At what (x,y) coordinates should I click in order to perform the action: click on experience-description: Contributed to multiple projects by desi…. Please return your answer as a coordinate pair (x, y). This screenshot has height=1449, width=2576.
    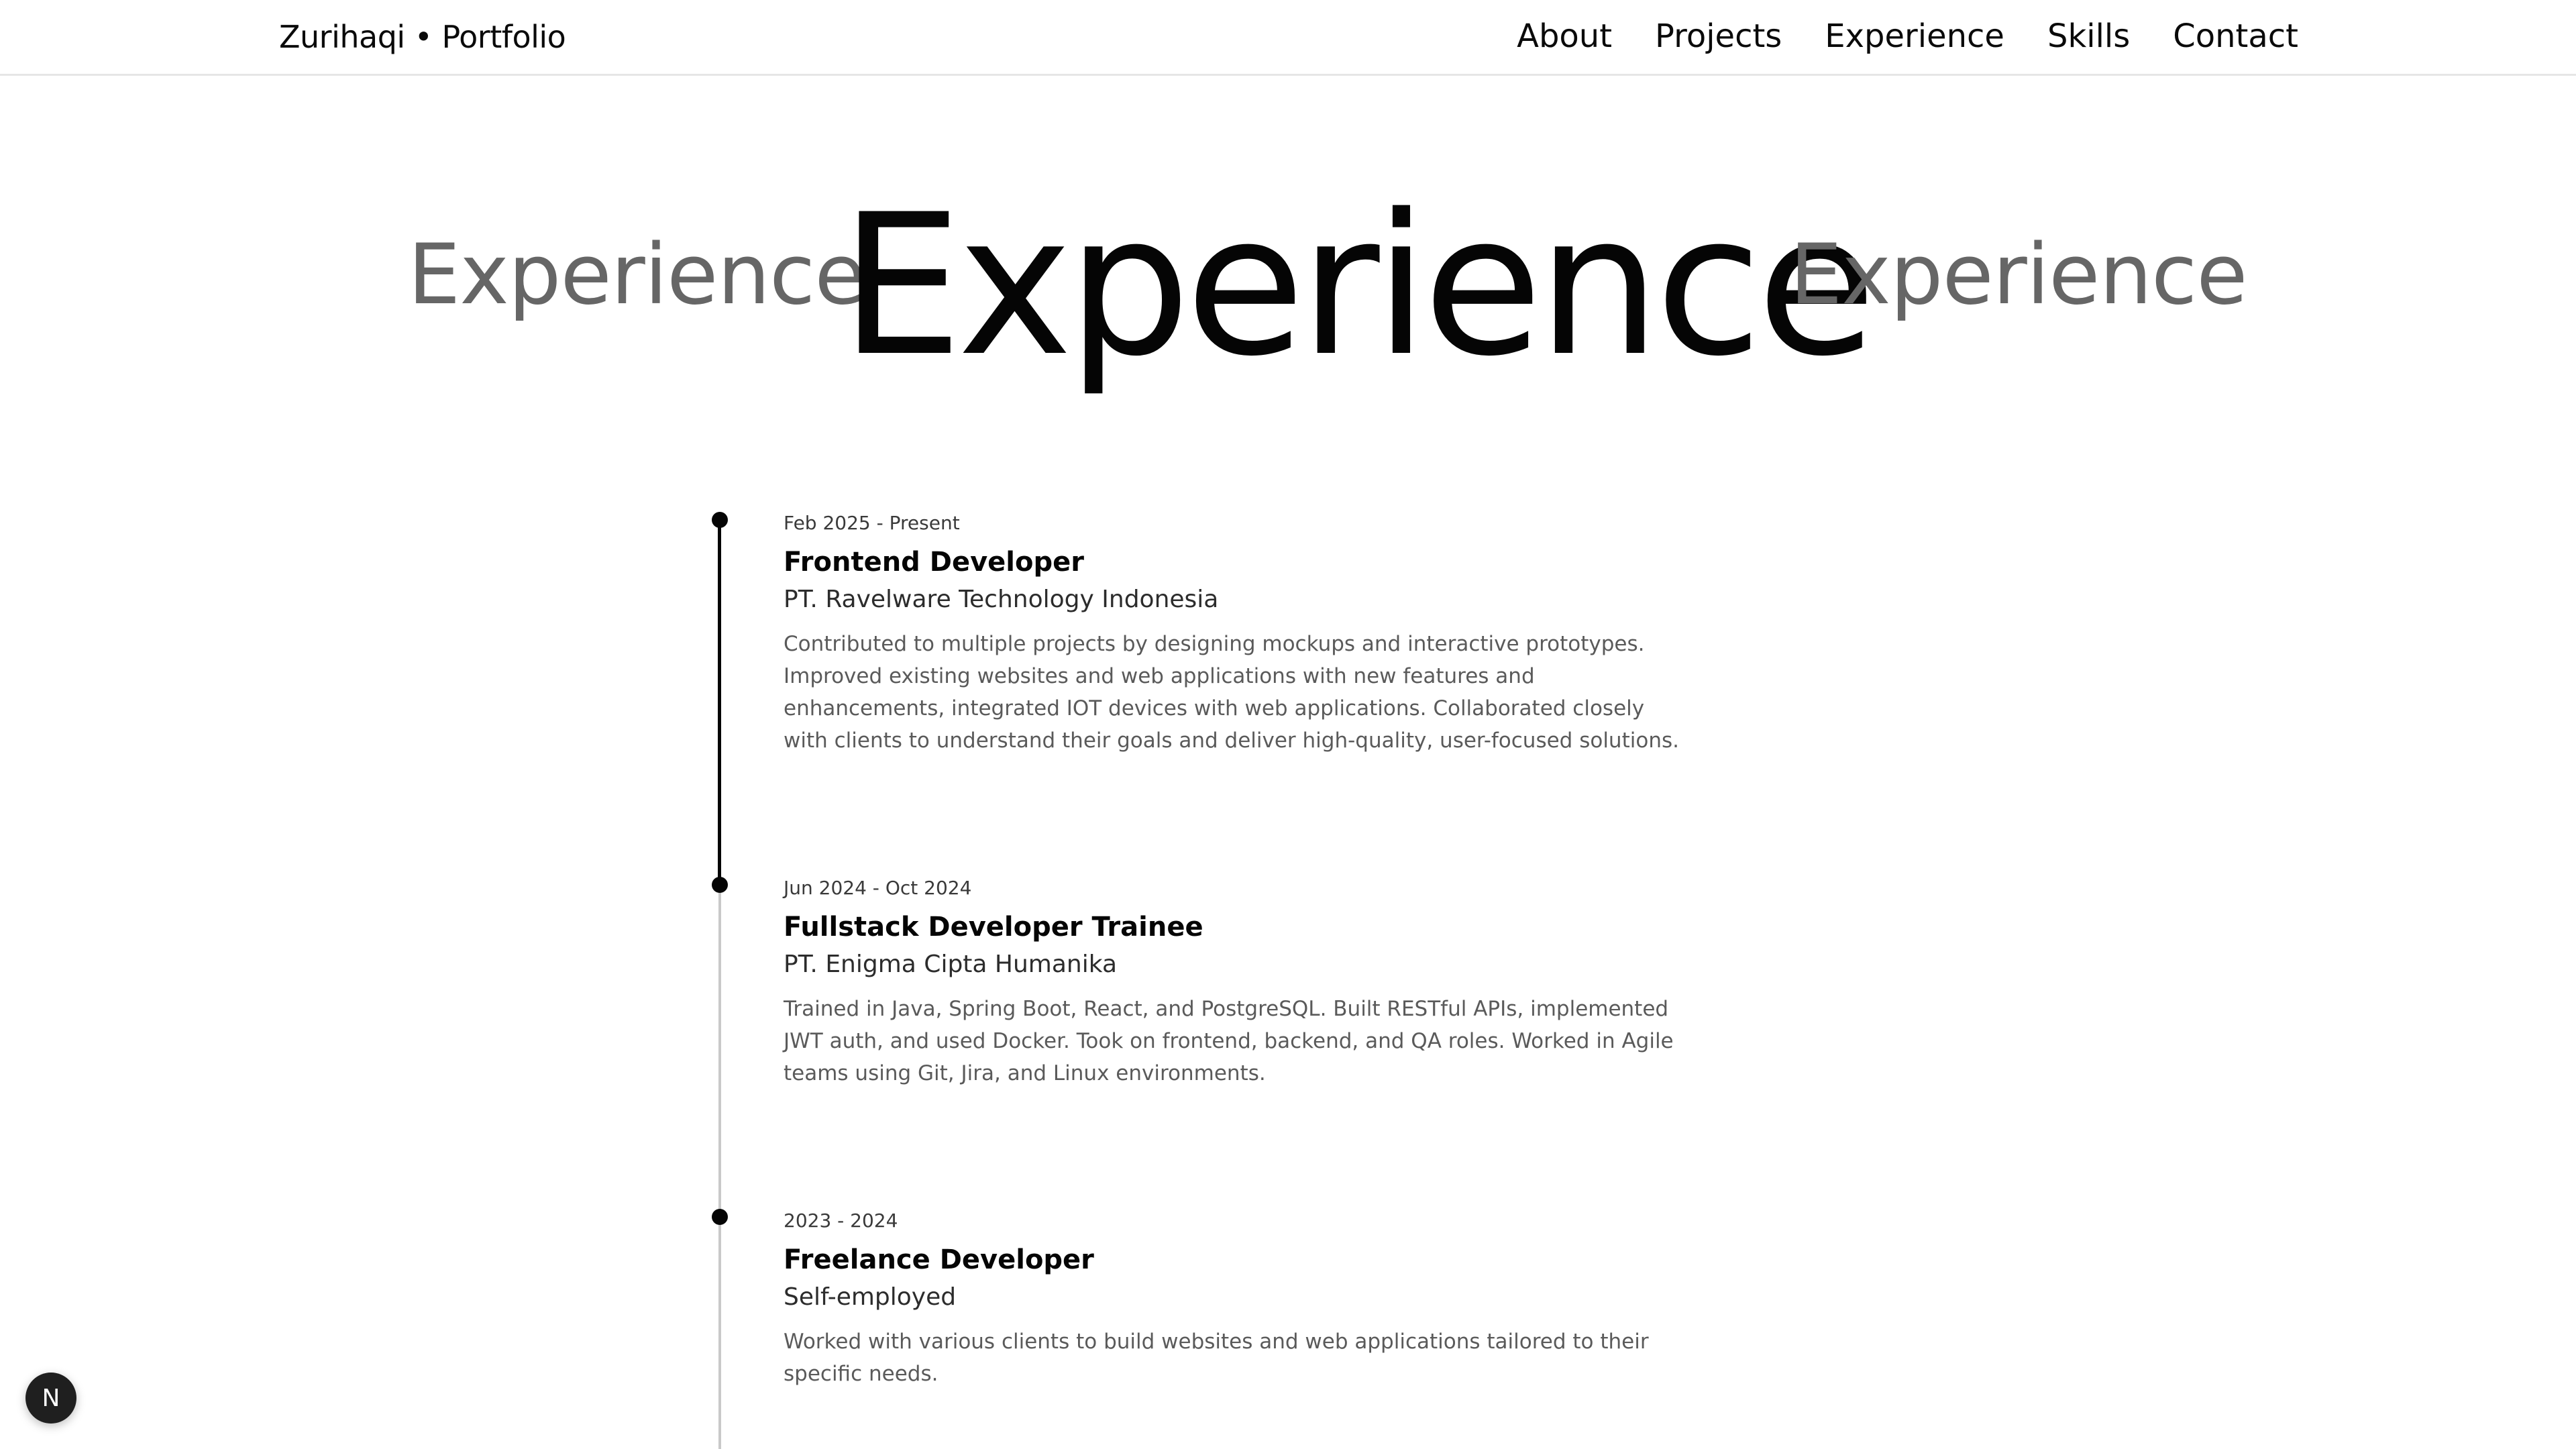
    Looking at the image, I should click on (1231, 692).